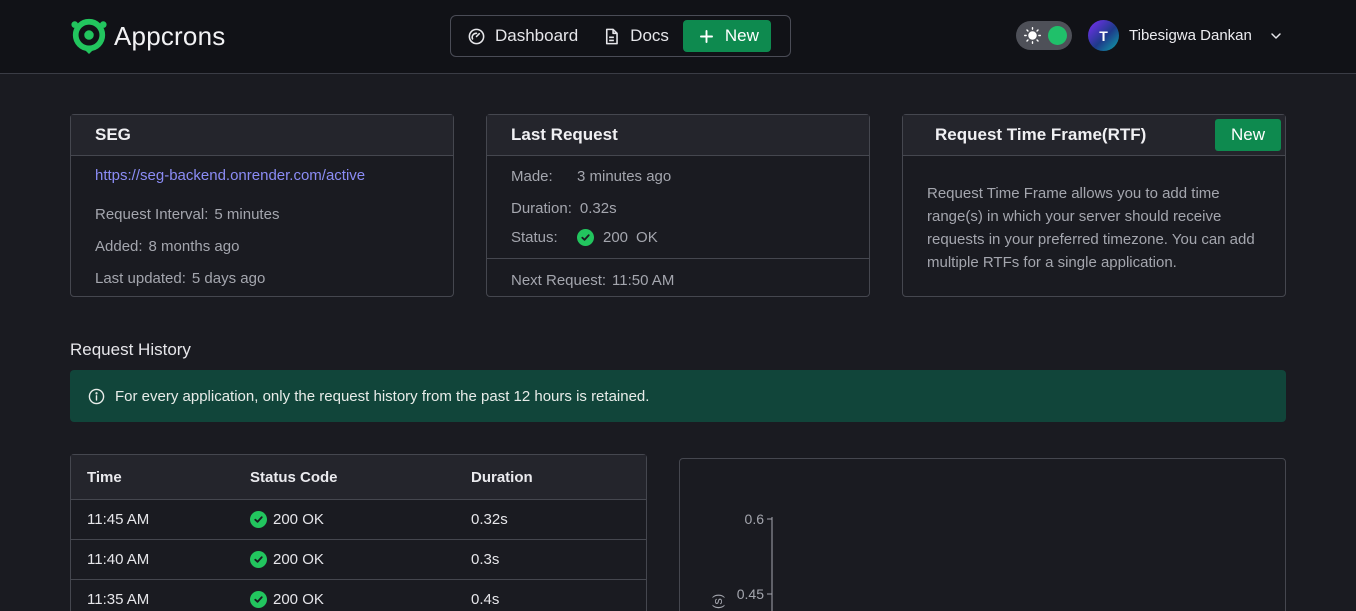 This screenshot has height=611, width=1356. Describe the element at coordinates (678, 237) in the screenshot. I see `status-row: Status: 200 OK` at that location.